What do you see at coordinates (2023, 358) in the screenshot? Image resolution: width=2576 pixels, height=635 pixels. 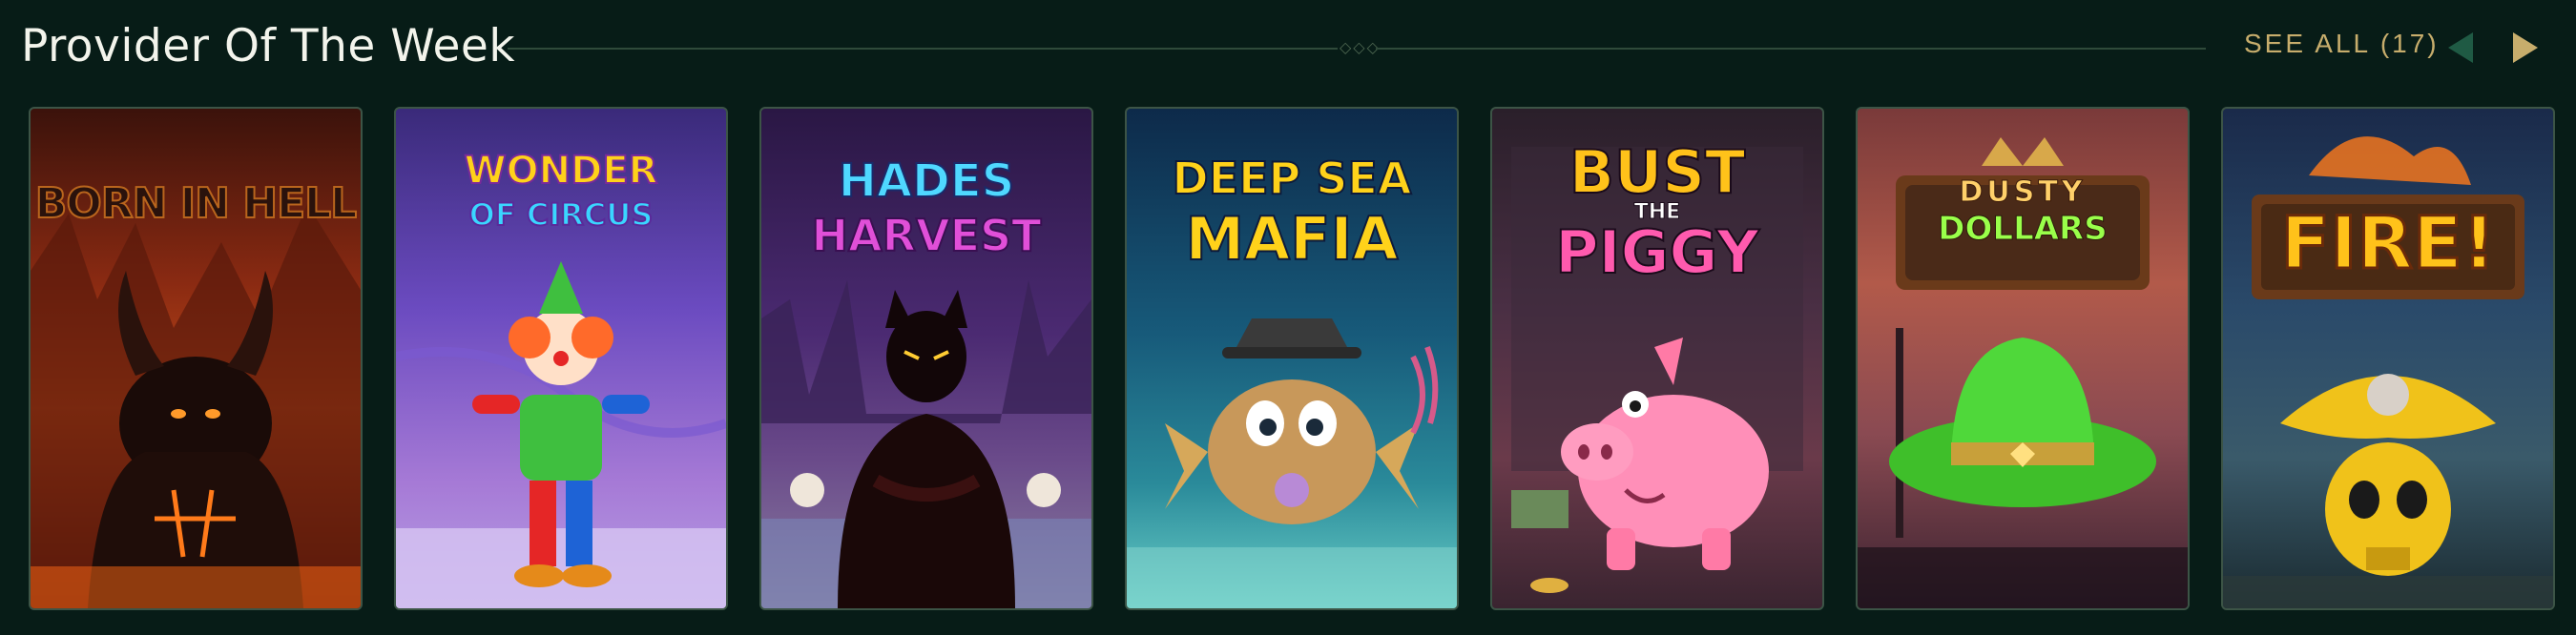 I see `game-card-dusty-dollars: DUSTY DOLLARS` at bounding box center [2023, 358].